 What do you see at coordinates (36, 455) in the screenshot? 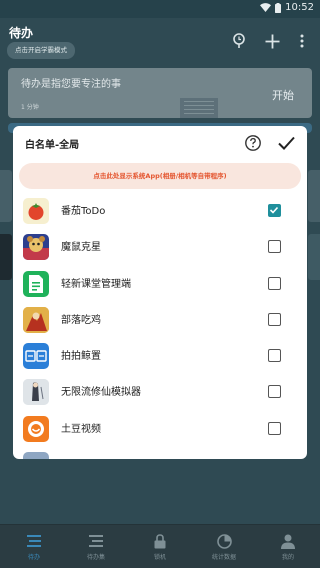
I see `app-icon-partial` at bounding box center [36, 455].